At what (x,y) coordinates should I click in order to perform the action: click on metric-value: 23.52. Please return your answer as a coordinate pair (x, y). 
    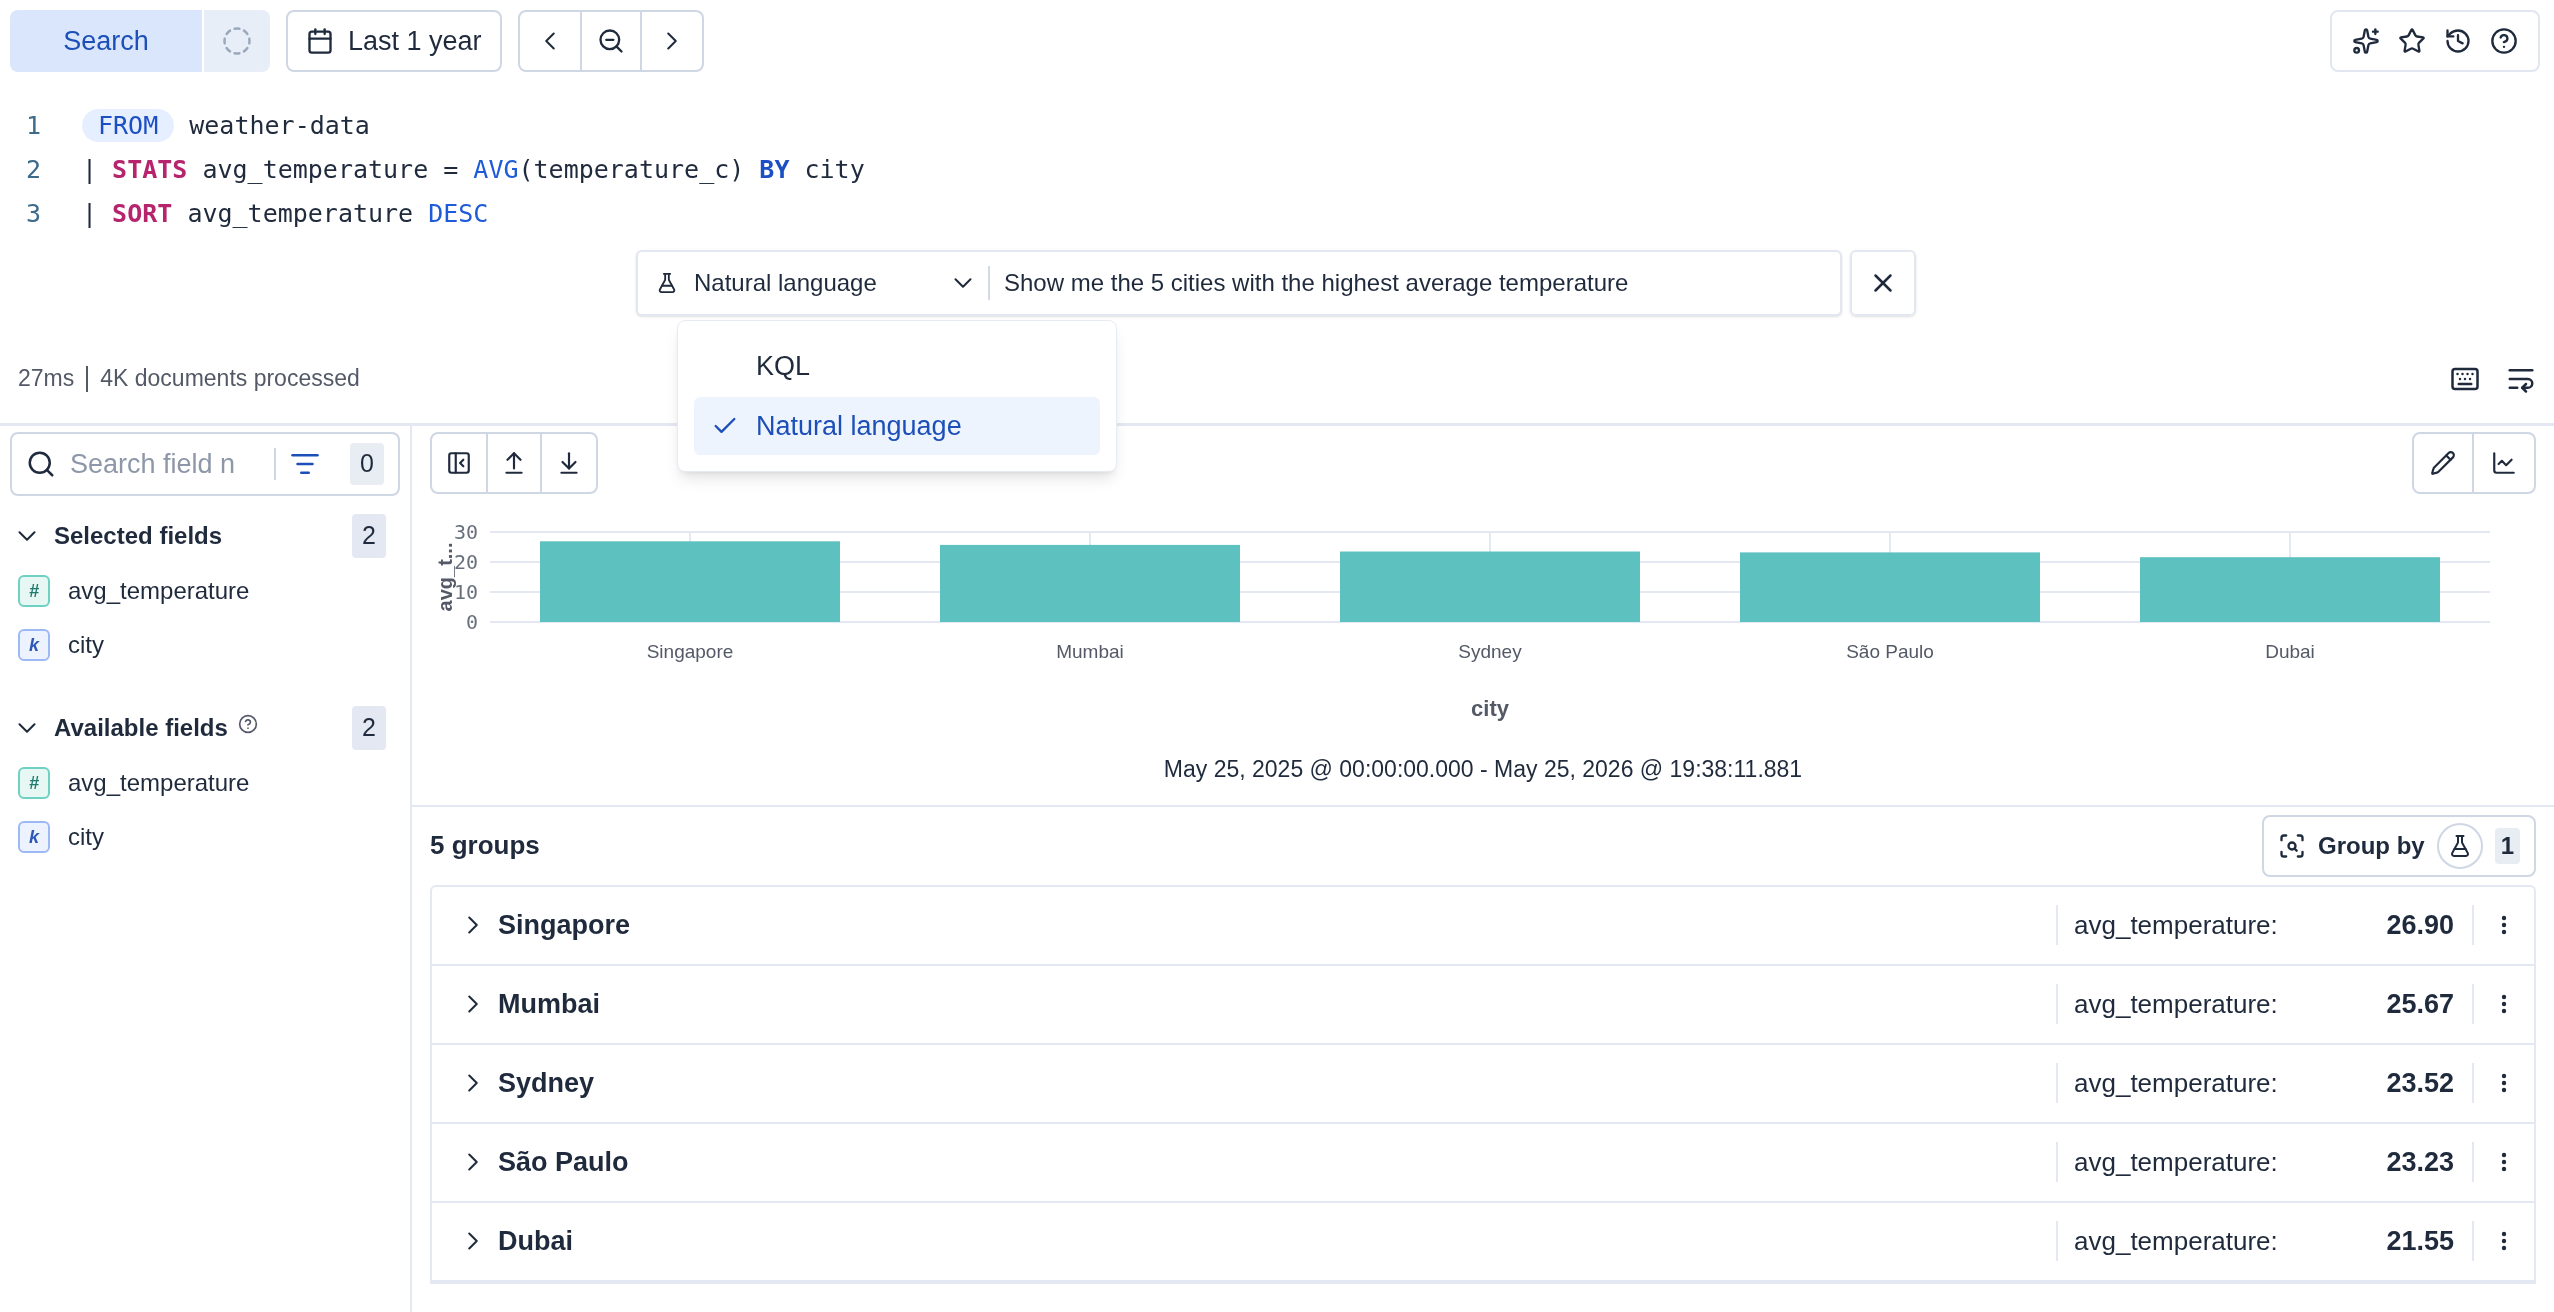
    Looking at the image, I should click on (2419, 1083).